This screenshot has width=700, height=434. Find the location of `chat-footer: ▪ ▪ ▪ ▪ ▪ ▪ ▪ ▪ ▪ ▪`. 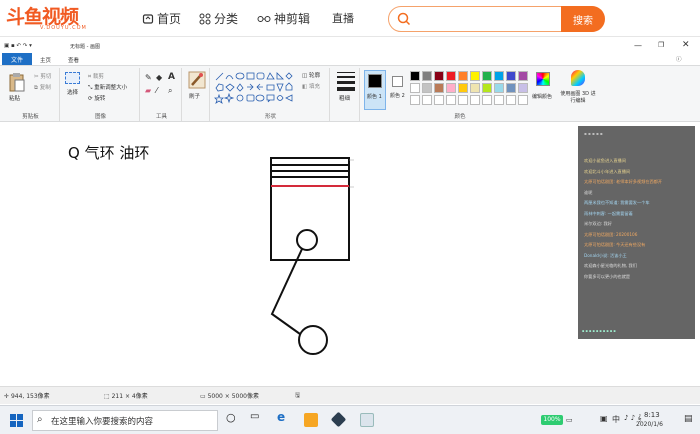

chat-footer: ▪ ▪ ▪ ▪ ▪ ▪ ▪ ▪ ▪ ▪ is located at coordinates (599, 331).